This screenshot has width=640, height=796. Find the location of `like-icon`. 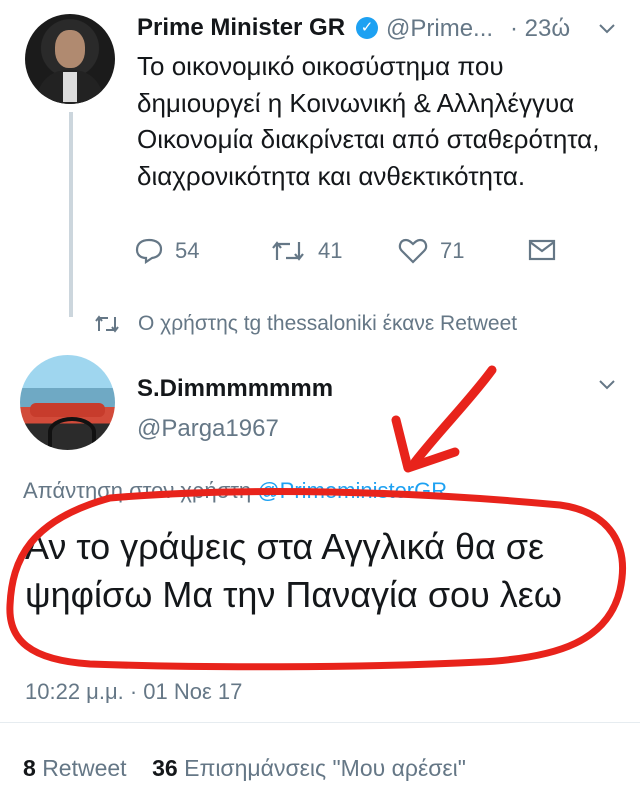

like-icon is located at coordinates (413, 251).